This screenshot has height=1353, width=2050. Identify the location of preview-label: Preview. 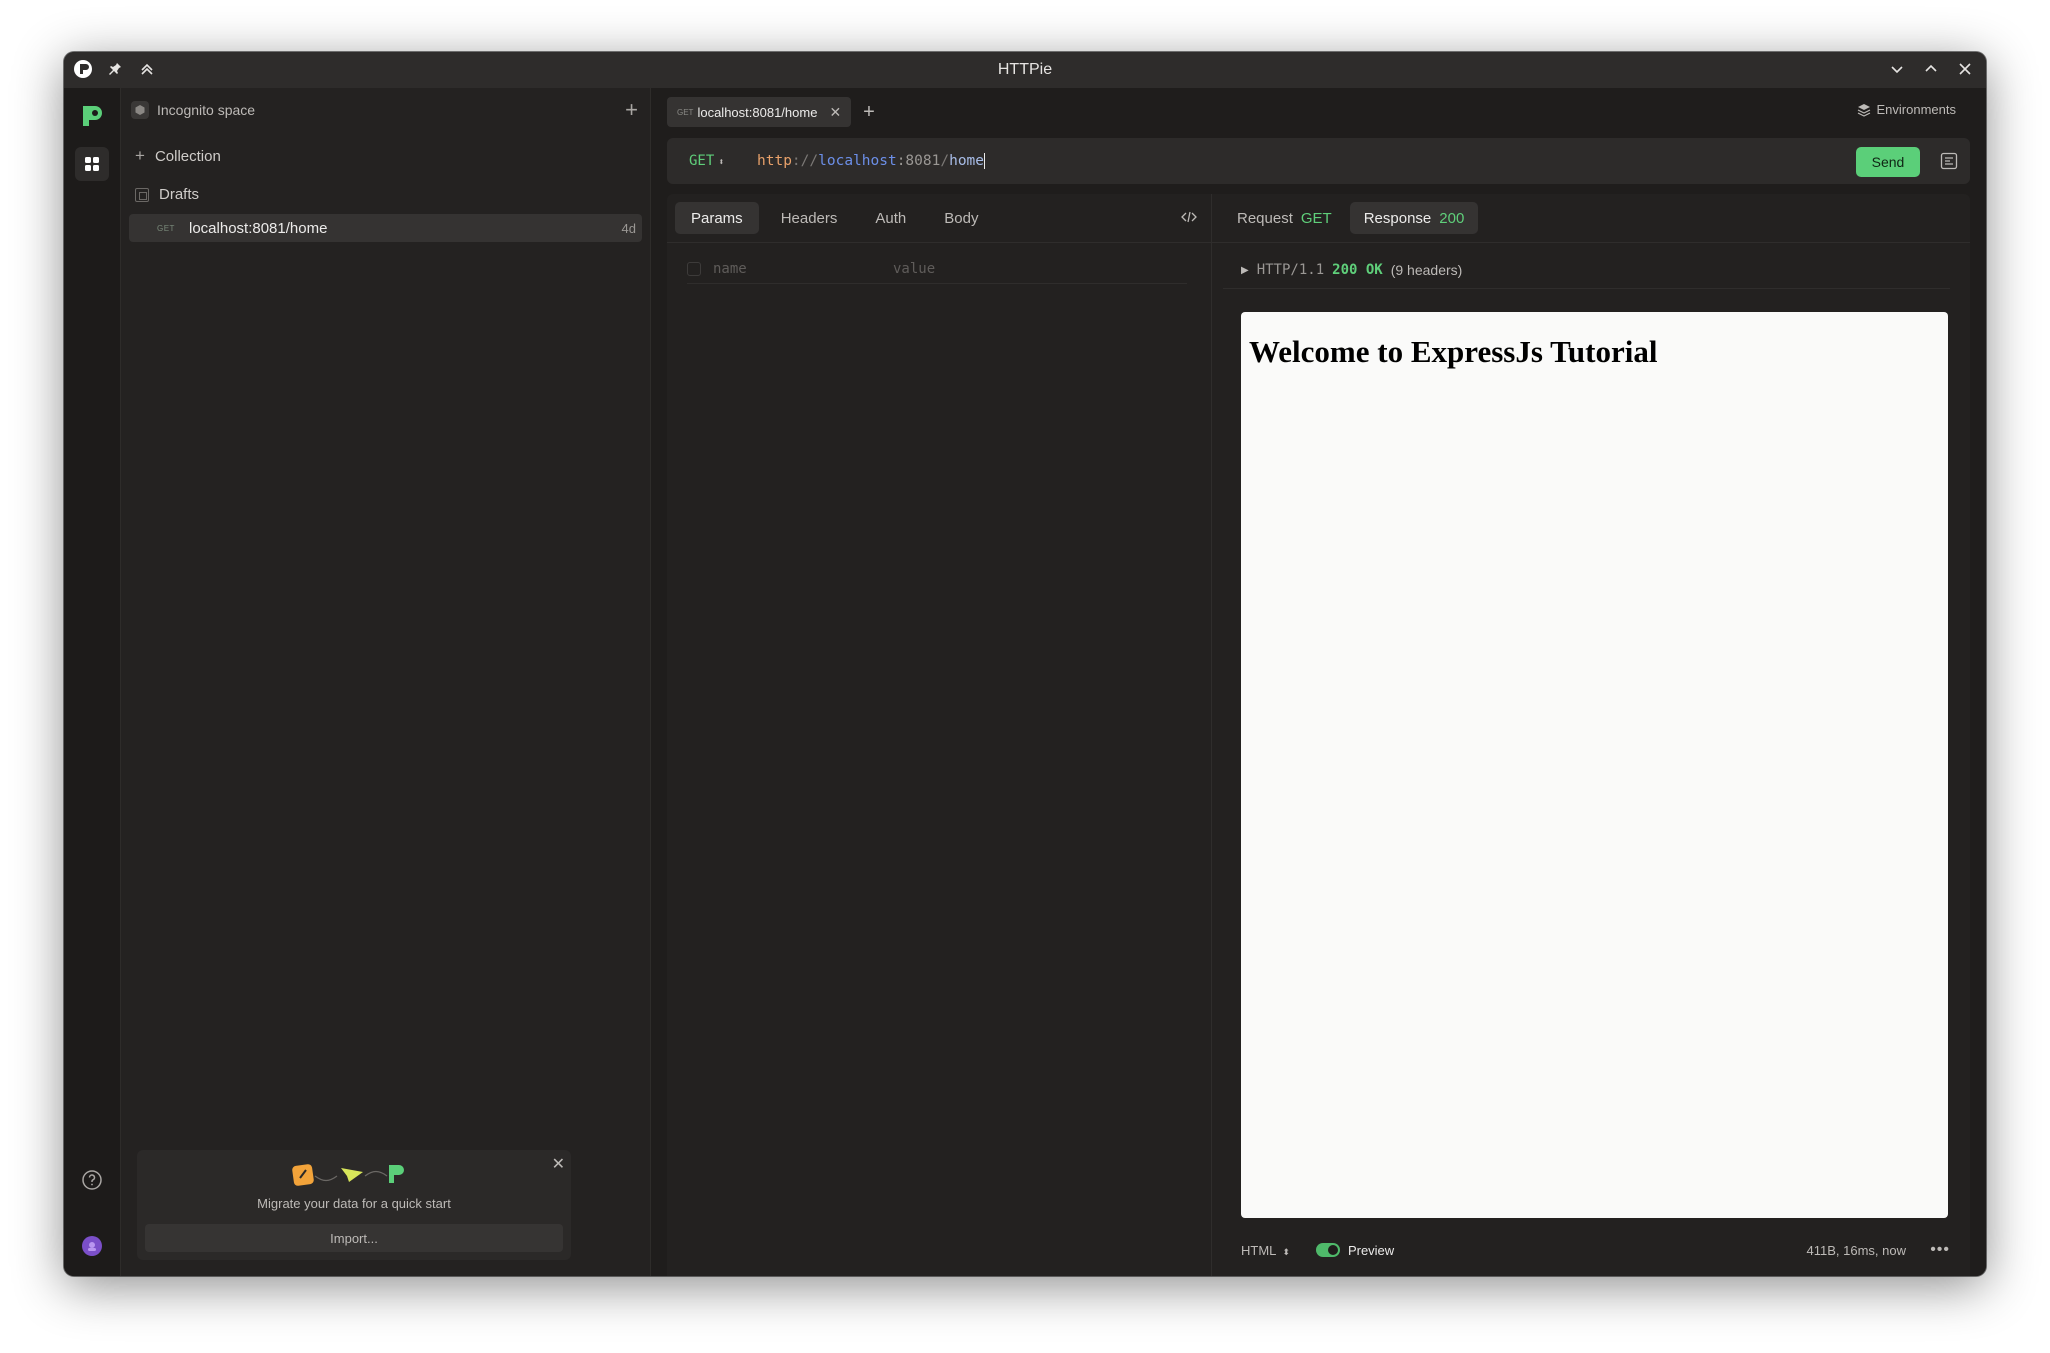
(1371, 1250).